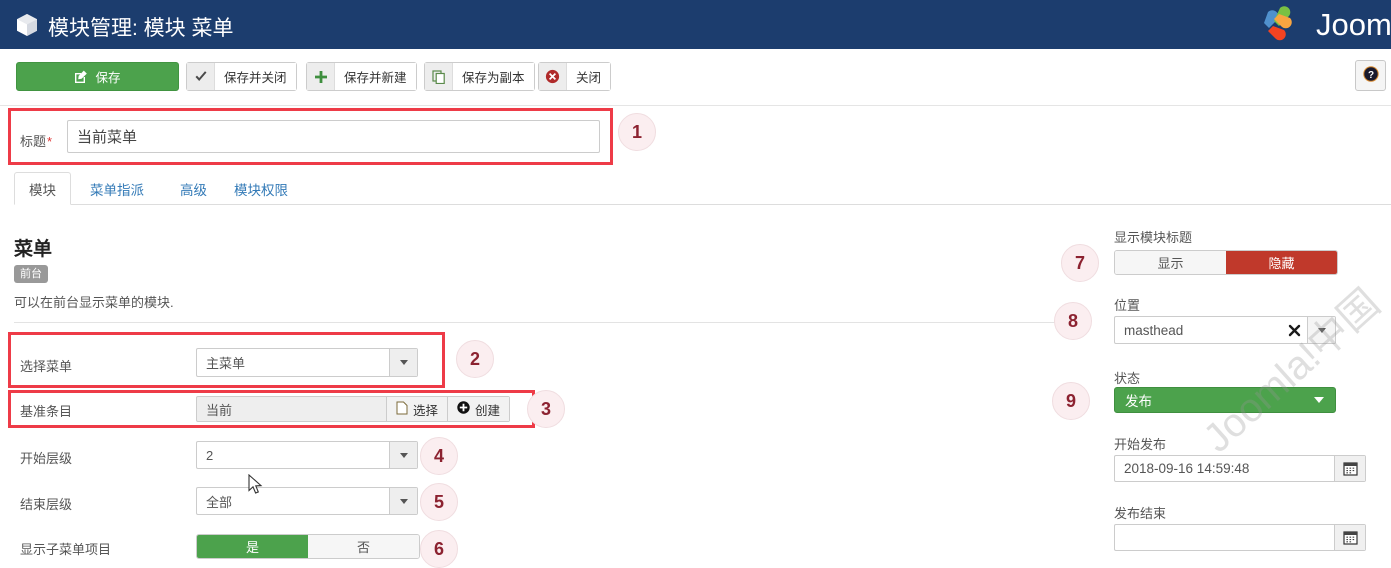 This screenshot has height=568, width=1391. Describe the element at coordinates (1080, 263) in the screenshot. I see `marker-7: 7` at that location.